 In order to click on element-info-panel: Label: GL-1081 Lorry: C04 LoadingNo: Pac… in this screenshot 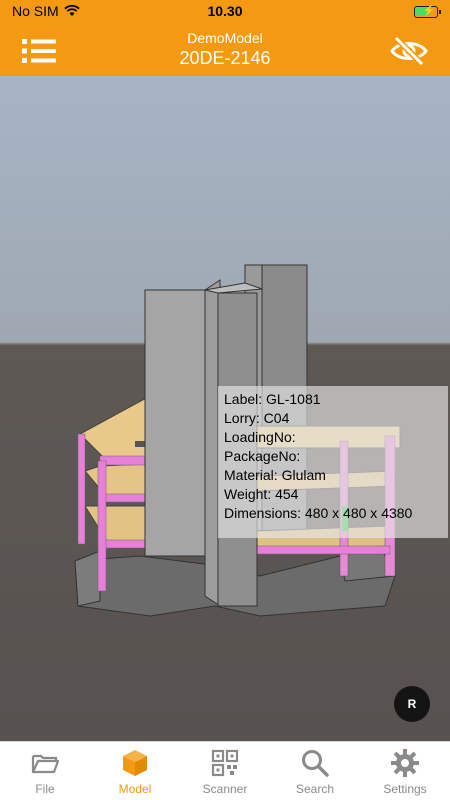, I will do `click(333, 462)`.